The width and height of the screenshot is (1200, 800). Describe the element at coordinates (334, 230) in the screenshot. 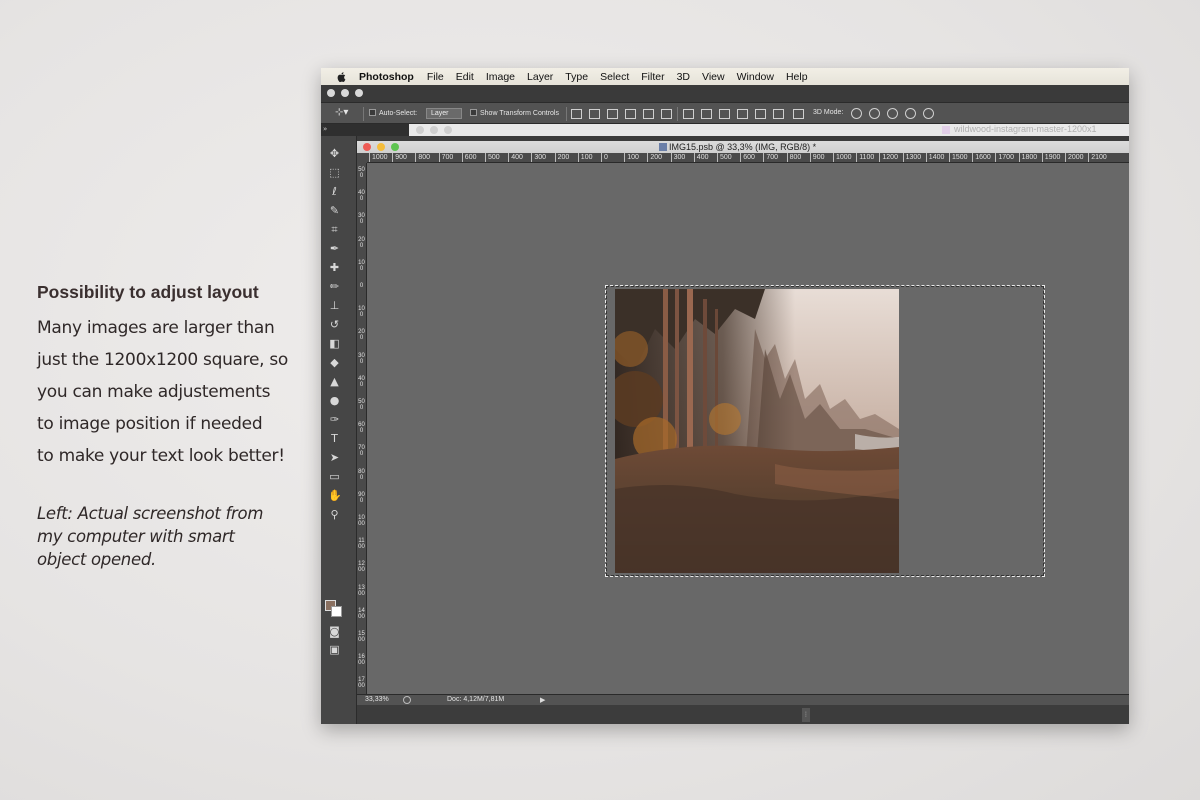

I see `crop-tool-icon: ⌗` at that location.